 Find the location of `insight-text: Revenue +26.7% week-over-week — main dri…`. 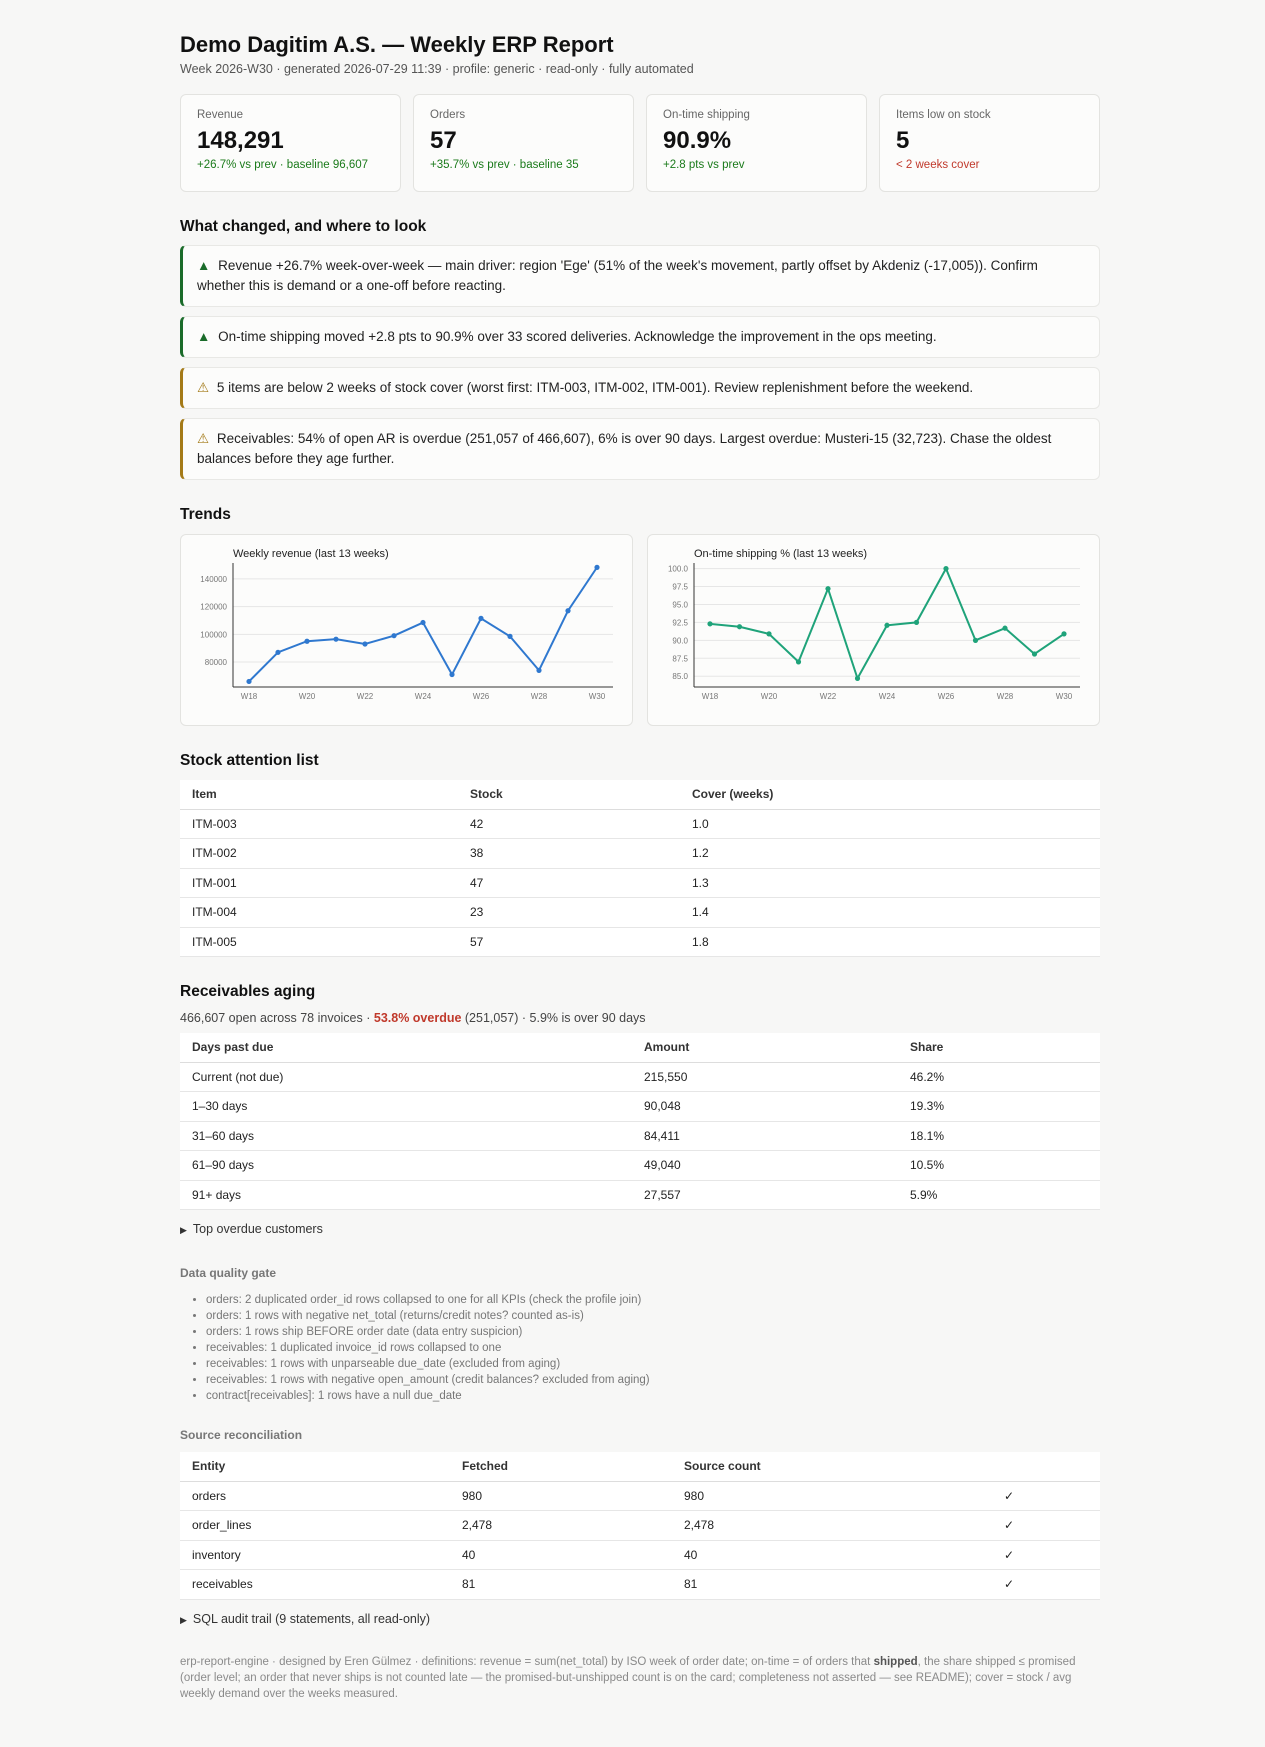

insight-text: Revenue +26.7% week-over-week — main dri… is located at coordinates (617, 275).